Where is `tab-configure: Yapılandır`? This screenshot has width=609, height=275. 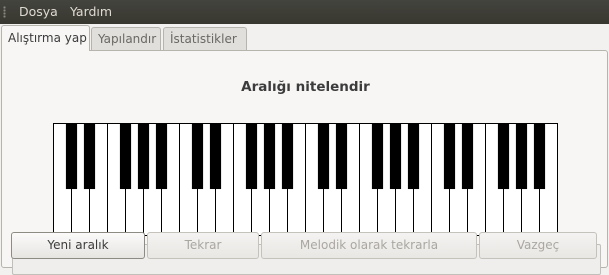 tab-configure: Yapılandır is located at coordinates (126, 38).